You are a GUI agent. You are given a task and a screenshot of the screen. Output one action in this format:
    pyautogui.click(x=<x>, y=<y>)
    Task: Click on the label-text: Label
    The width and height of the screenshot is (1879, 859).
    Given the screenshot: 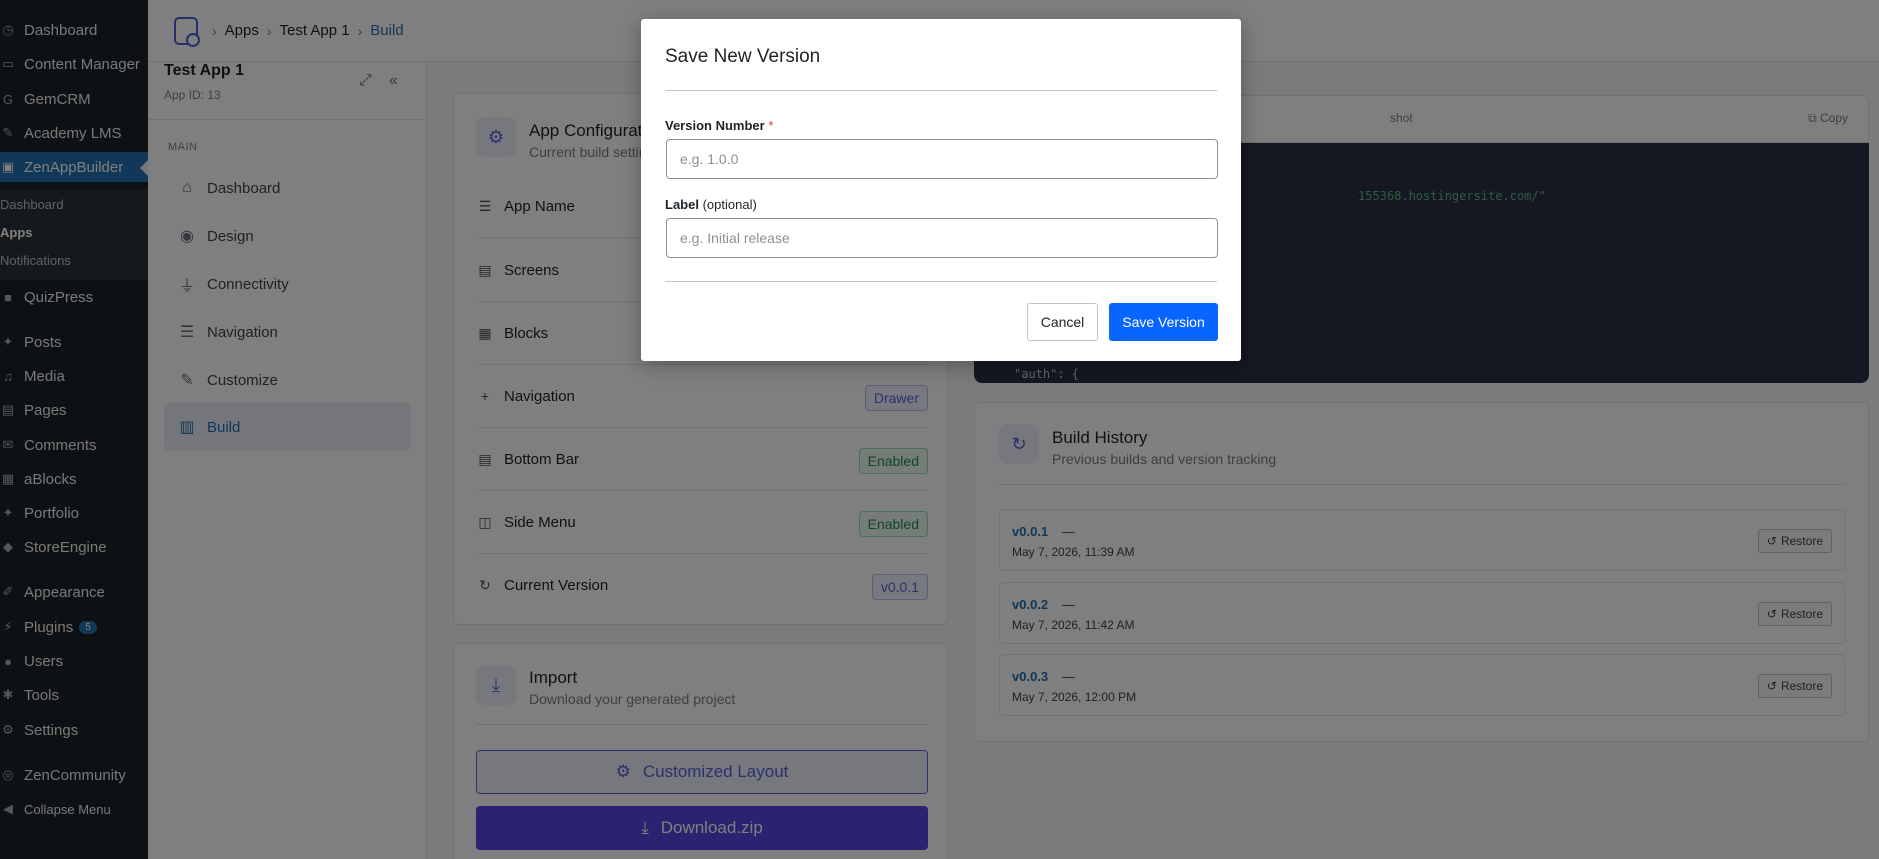 What is the action you would take?
    pyautogui.click(x=682, y=204)
    